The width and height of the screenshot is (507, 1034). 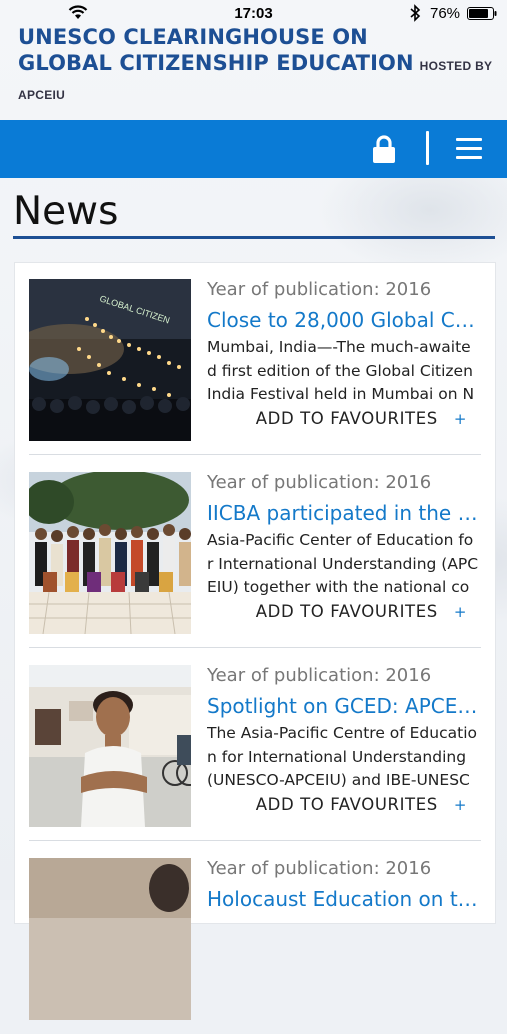 What do you see at coordinates (415, 13) in the screenshot?
I see `bluetooth-icon` at bounding box center [415, 13].